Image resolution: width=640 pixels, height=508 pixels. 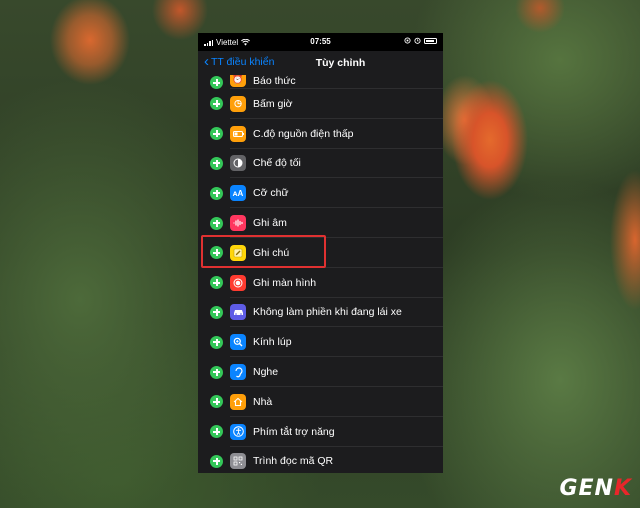 I want to click on notes-icon, so click(x=238, y=252).